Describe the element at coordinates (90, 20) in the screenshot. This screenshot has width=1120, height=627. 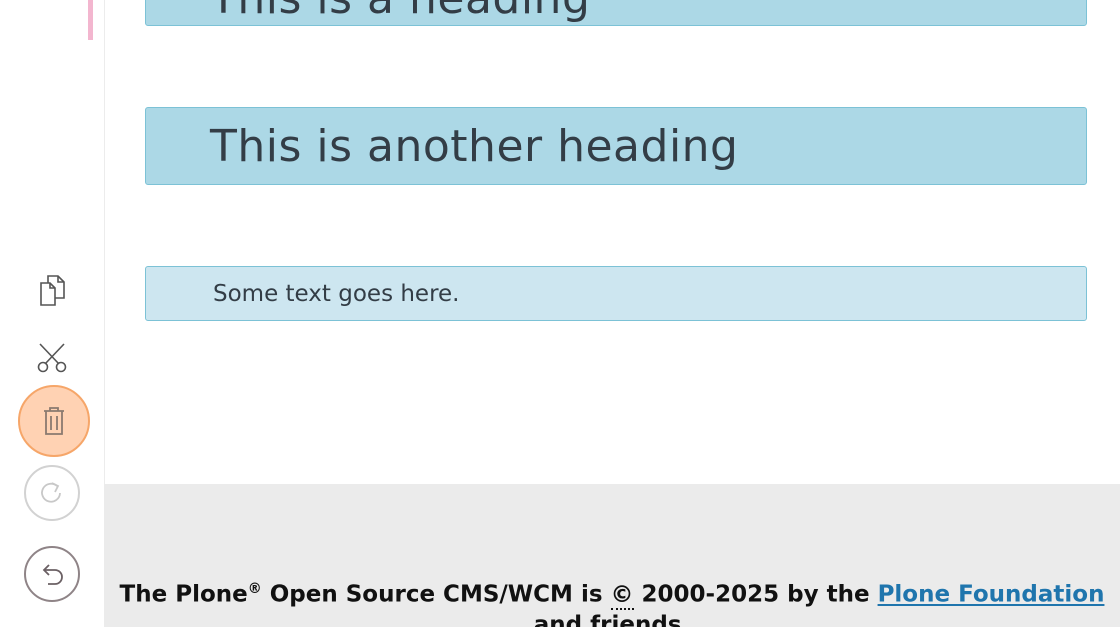
I see `selection-marker` at that location.